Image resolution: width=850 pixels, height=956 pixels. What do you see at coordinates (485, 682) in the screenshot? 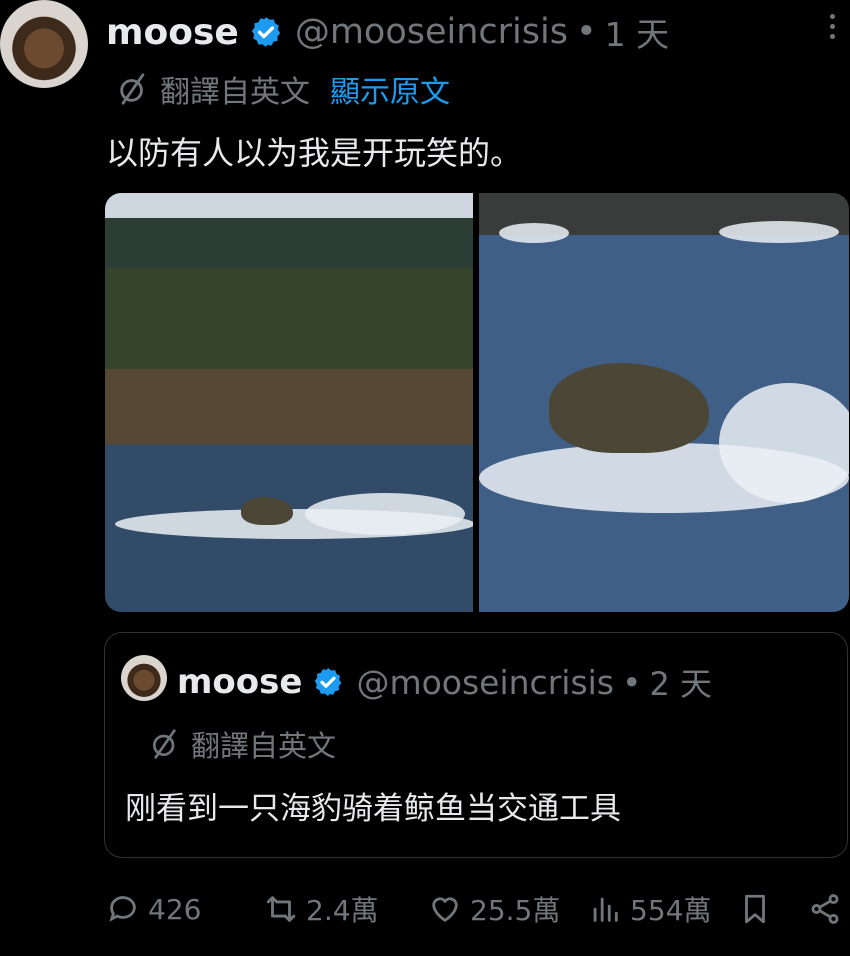
I see `quoted-author-handle: @mooseincrisis` at bounding box center [485, 682].